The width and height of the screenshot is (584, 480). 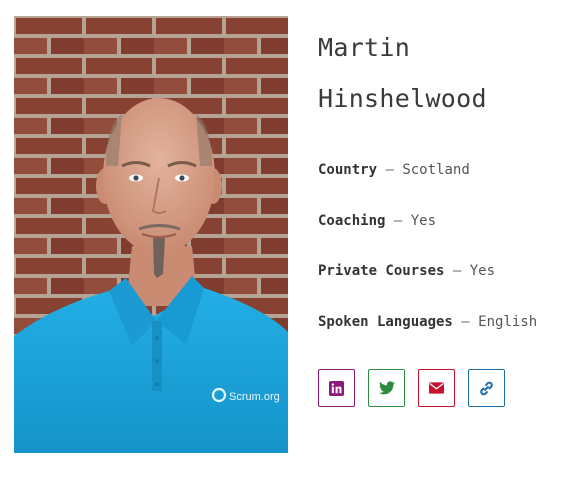 I want to click on linkedin-icon, so click(x=336, y=388).